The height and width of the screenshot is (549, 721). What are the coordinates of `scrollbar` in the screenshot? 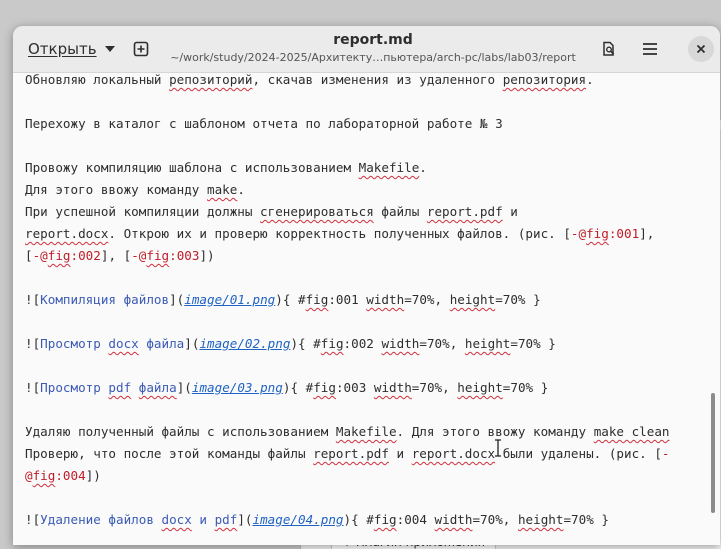 It's located at (713, 453).